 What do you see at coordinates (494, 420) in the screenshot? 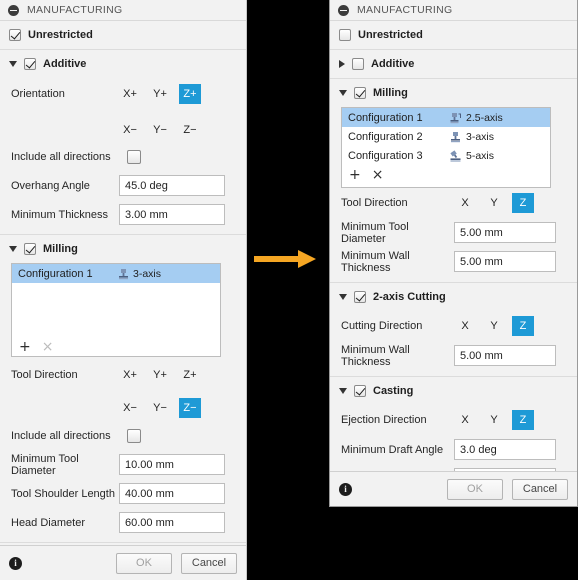
I see `right-ejection-direction-y: Y` at bounding box center [494, 420].